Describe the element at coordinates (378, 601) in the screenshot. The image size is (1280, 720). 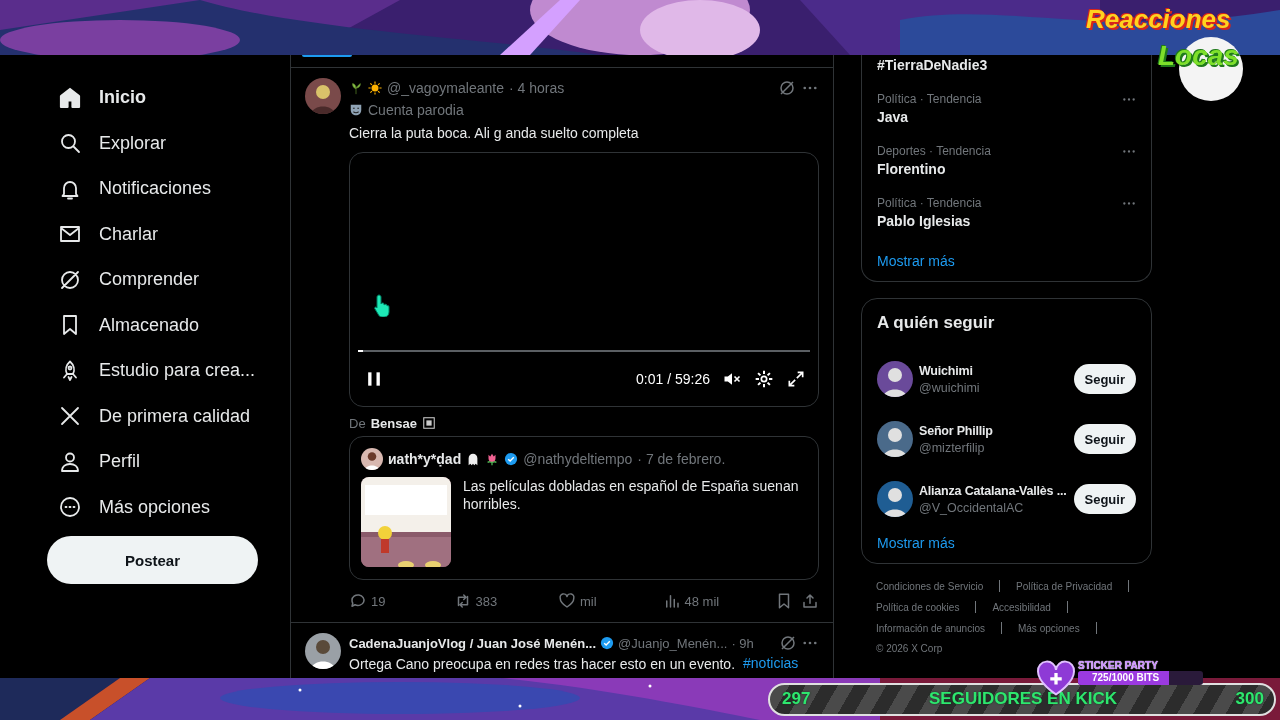
I see `action-count: 19` at that location.